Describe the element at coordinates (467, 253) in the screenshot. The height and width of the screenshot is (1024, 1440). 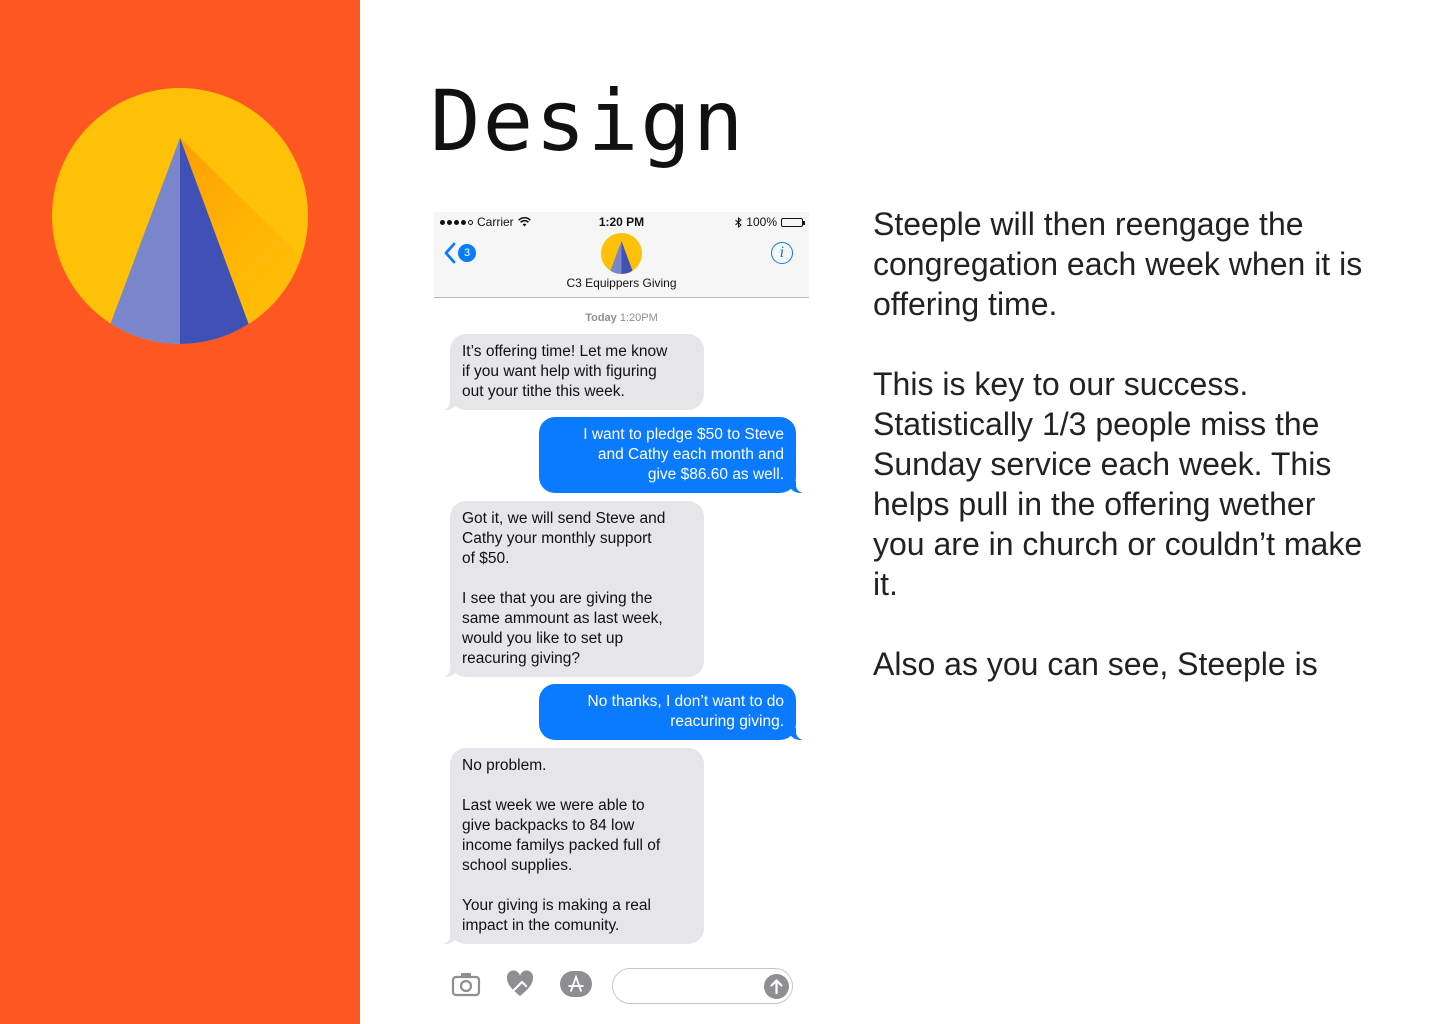
I see `unread-count-badge: 3` at that location.